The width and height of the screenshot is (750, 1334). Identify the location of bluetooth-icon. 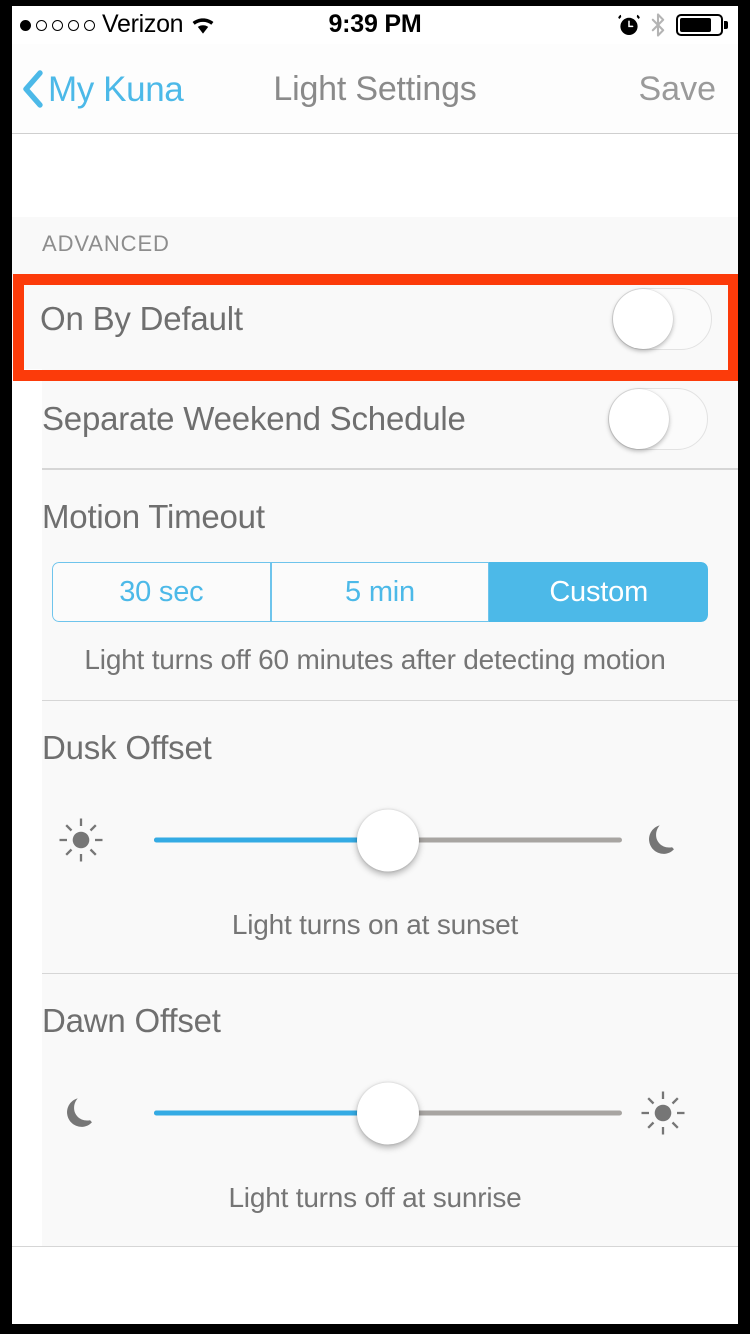
(657, 25).